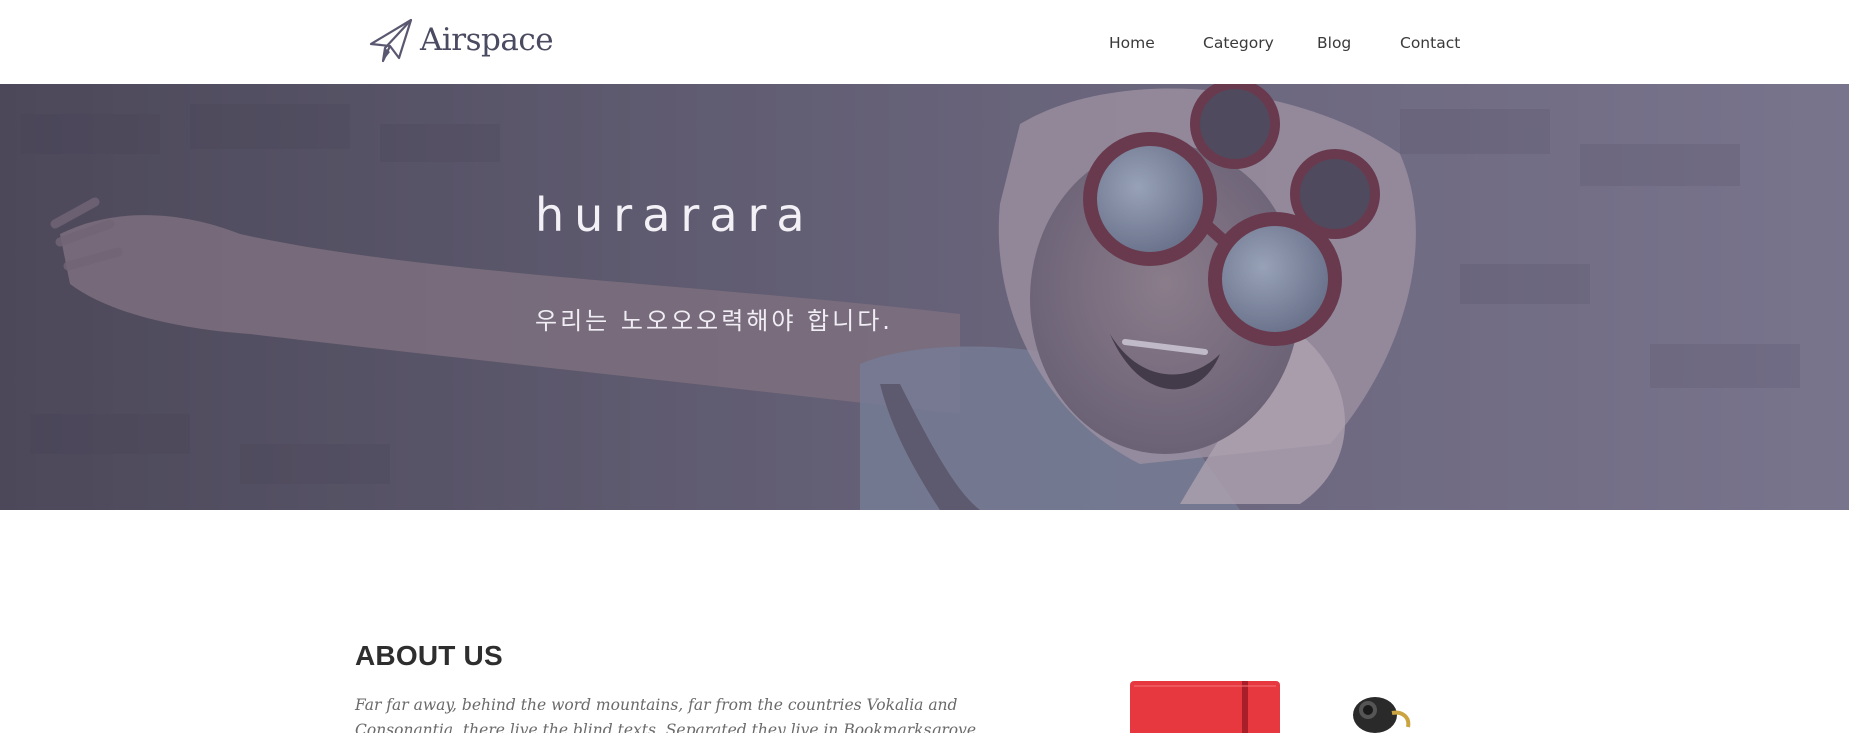 The width and height of the screenshot is (1849, 733). I want to click on main-nav: Home Category Blog Contact, so click(1284, 43).